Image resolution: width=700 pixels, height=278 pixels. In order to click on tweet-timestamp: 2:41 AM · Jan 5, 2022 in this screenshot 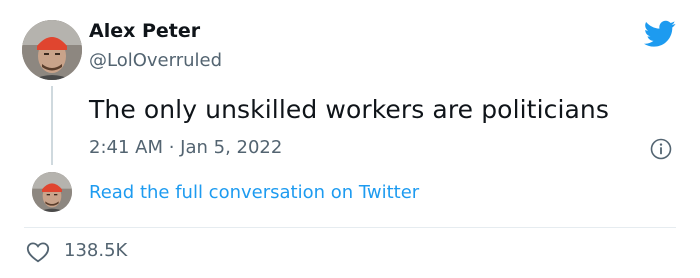, I will do `click(185, 147)`.